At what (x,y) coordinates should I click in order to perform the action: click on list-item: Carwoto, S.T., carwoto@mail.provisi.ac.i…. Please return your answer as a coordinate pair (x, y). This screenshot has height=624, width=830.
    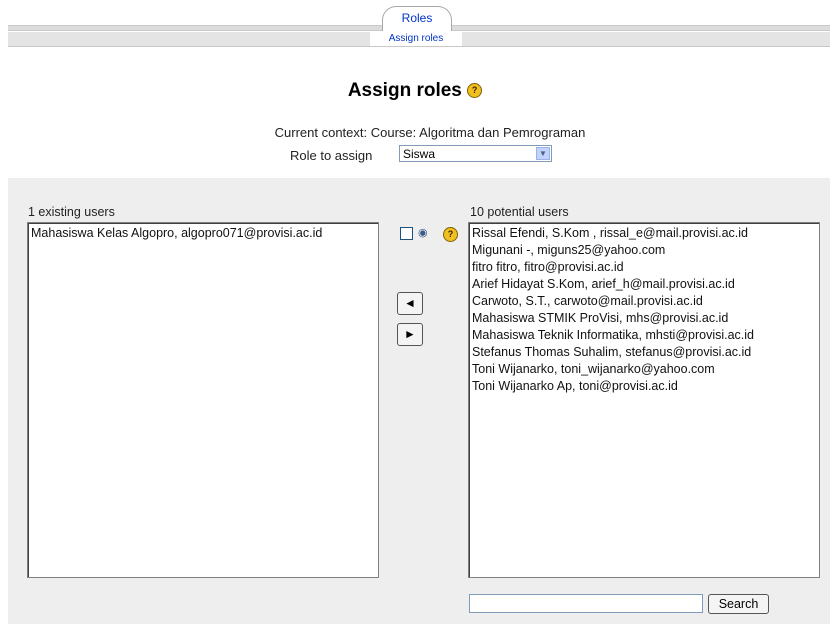
    Looking at the image, I should click on (644, 301).